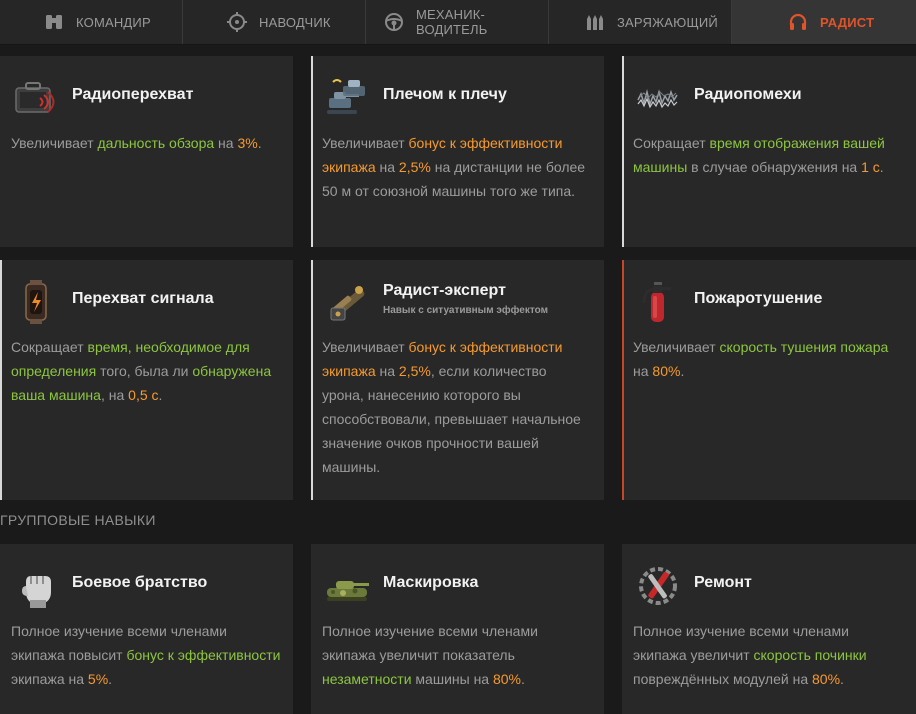  Describe the element at coordinates (595, 22) in the screenshot. I see `shells-icon` at that location.